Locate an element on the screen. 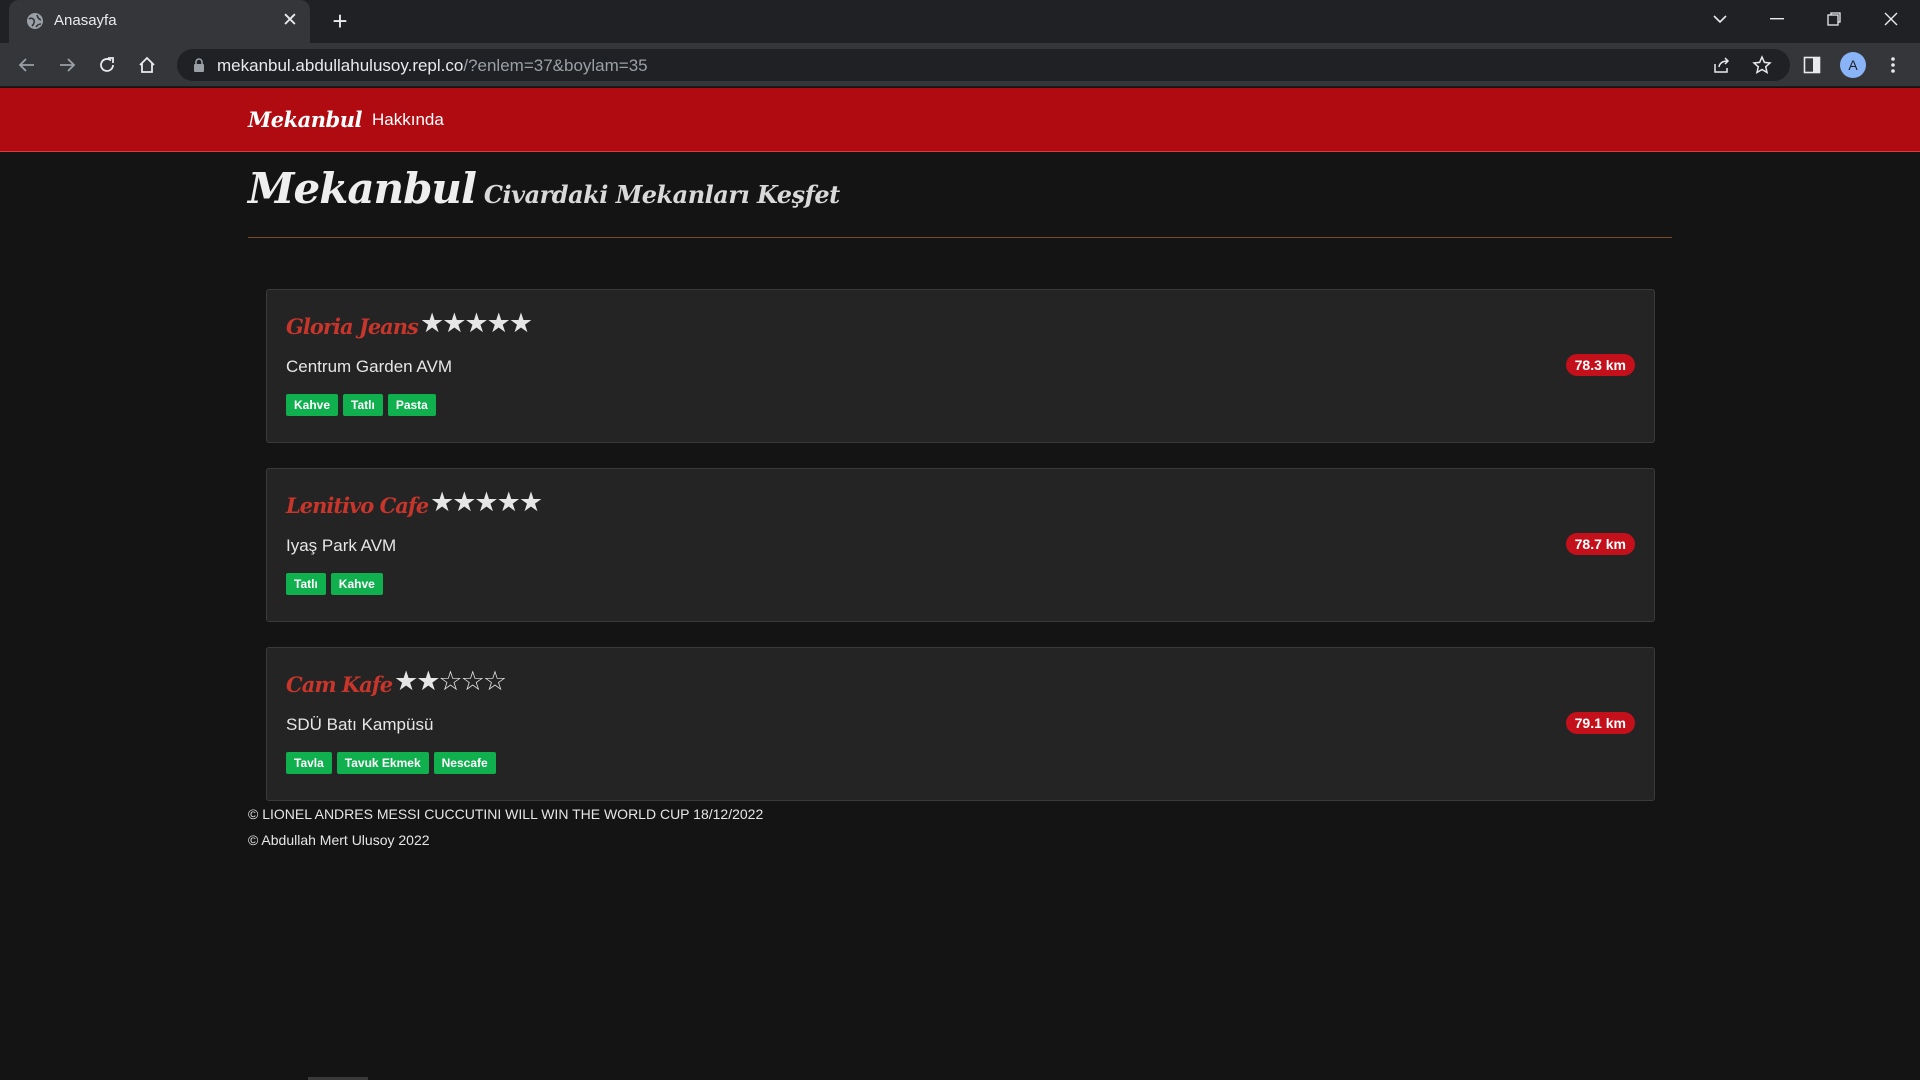 Image resolution: width=1920 pixels, height=1080 pixels. site-navbar: Mekanbul Hakkında is located at coordinates (960, 120).